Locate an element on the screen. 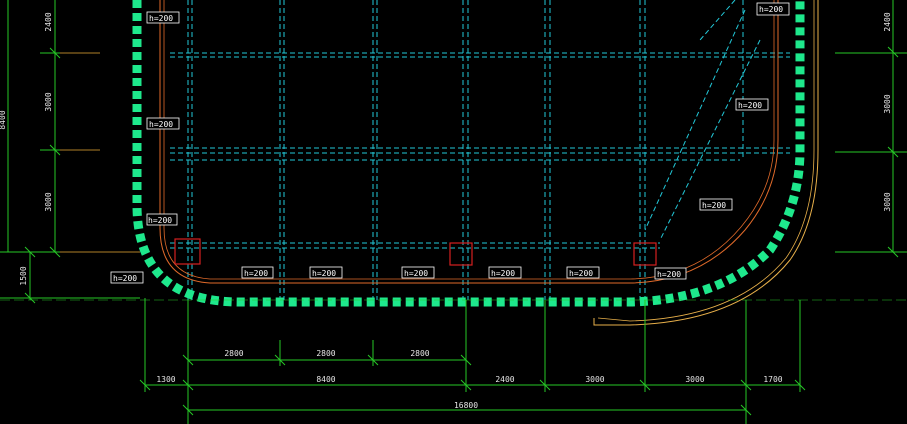 The image size is (907, 424). label-h3: h=200 is located at coordinates (162, 219).